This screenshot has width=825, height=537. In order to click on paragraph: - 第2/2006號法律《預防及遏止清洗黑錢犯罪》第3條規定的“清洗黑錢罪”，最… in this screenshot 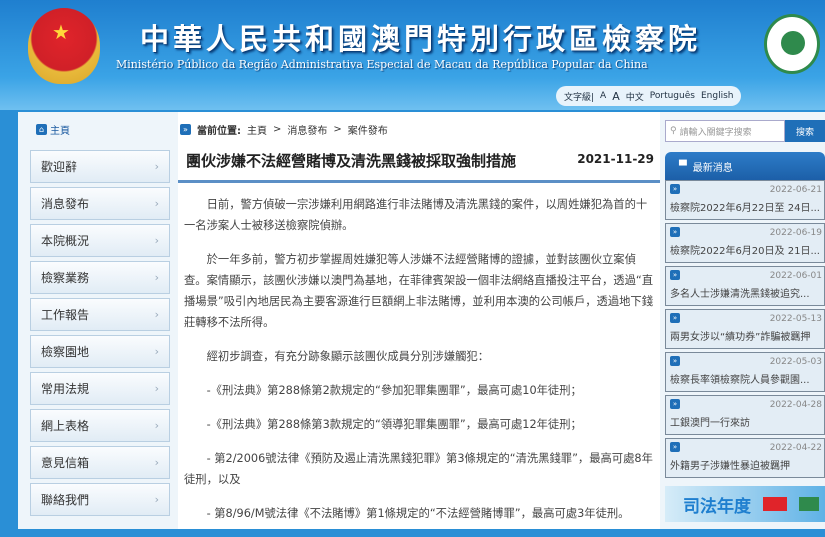, I will do `click(418, 469)`.